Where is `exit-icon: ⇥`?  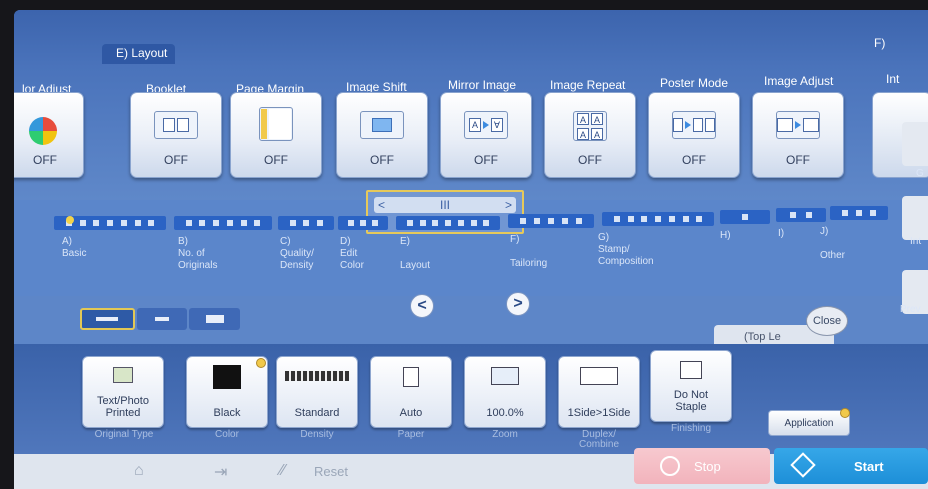 exit-icon: ⇥ is located at coordinates (220, 472).